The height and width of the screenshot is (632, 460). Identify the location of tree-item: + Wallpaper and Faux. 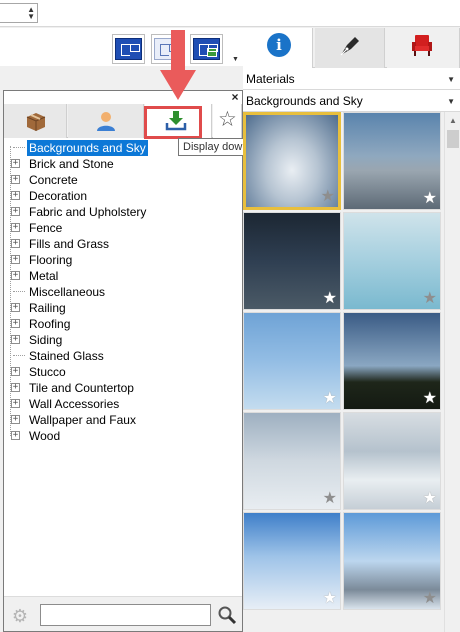
(122, 420).